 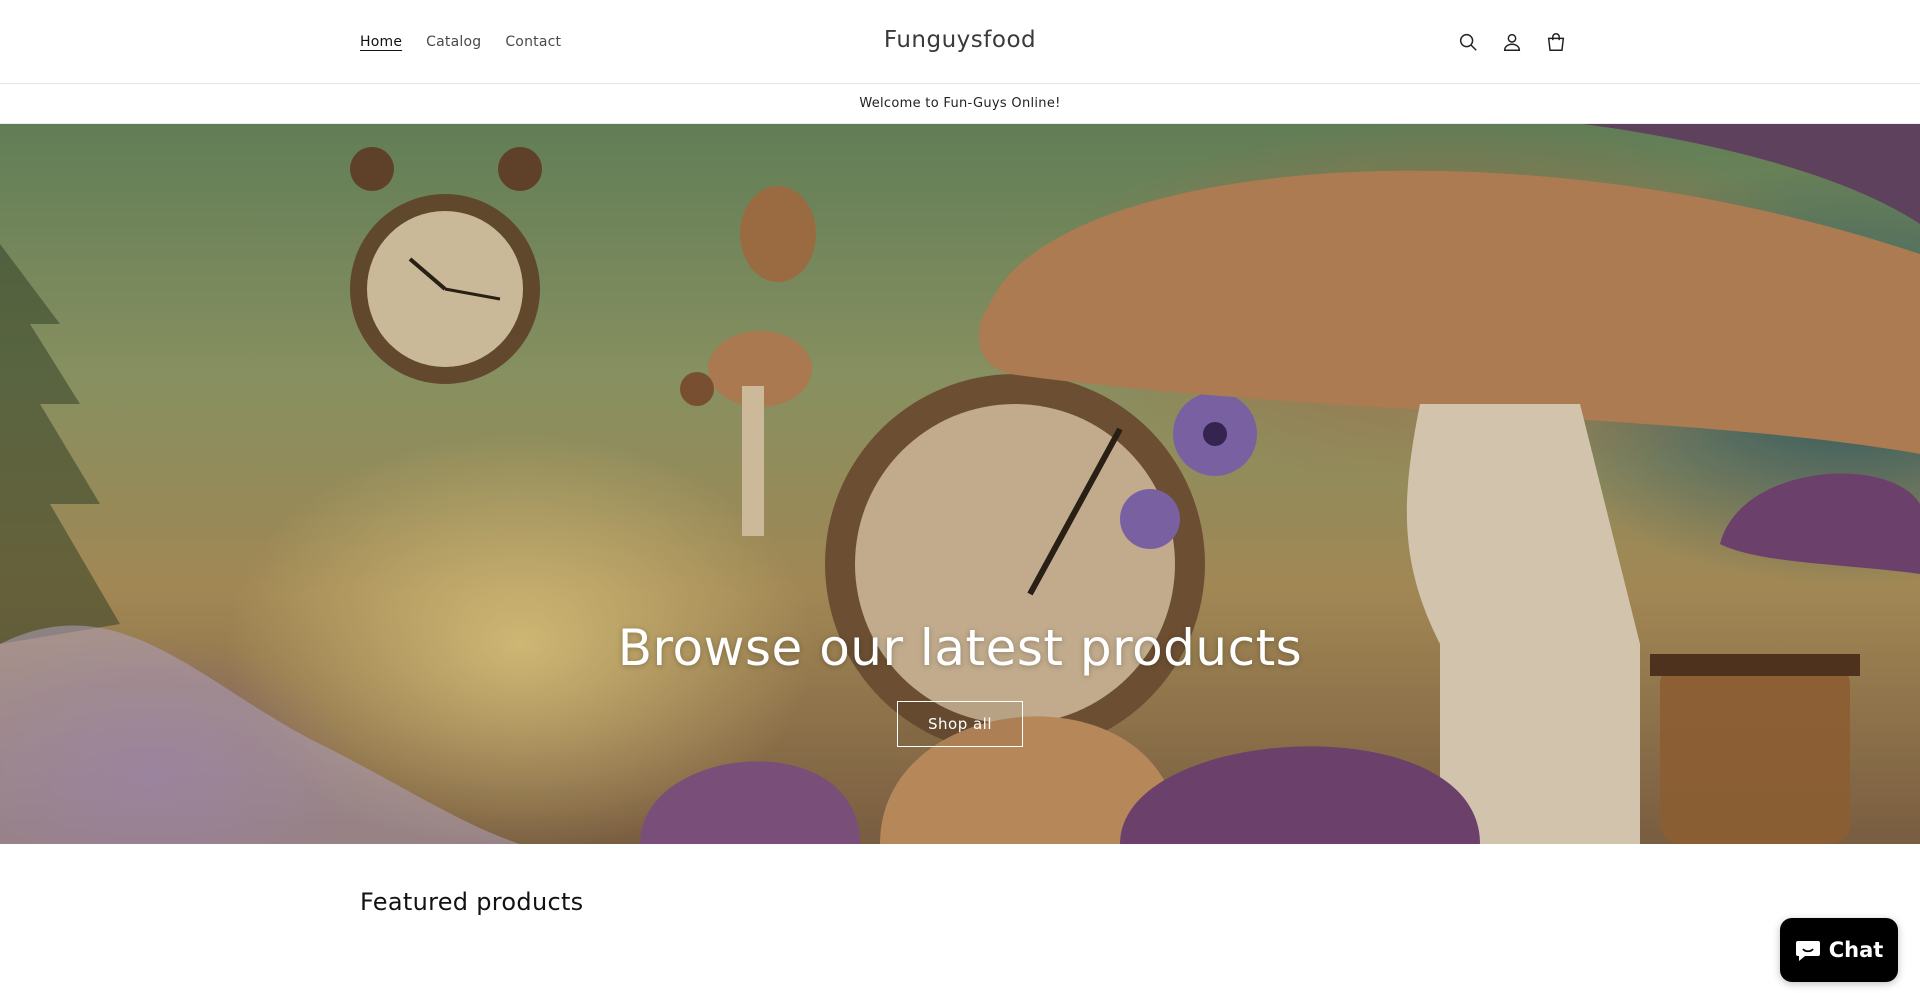 What do you see at coordinates (960, 724) in the screenshot?
I see `shop-all-button: Shop all` at bounding box center [960, 724].